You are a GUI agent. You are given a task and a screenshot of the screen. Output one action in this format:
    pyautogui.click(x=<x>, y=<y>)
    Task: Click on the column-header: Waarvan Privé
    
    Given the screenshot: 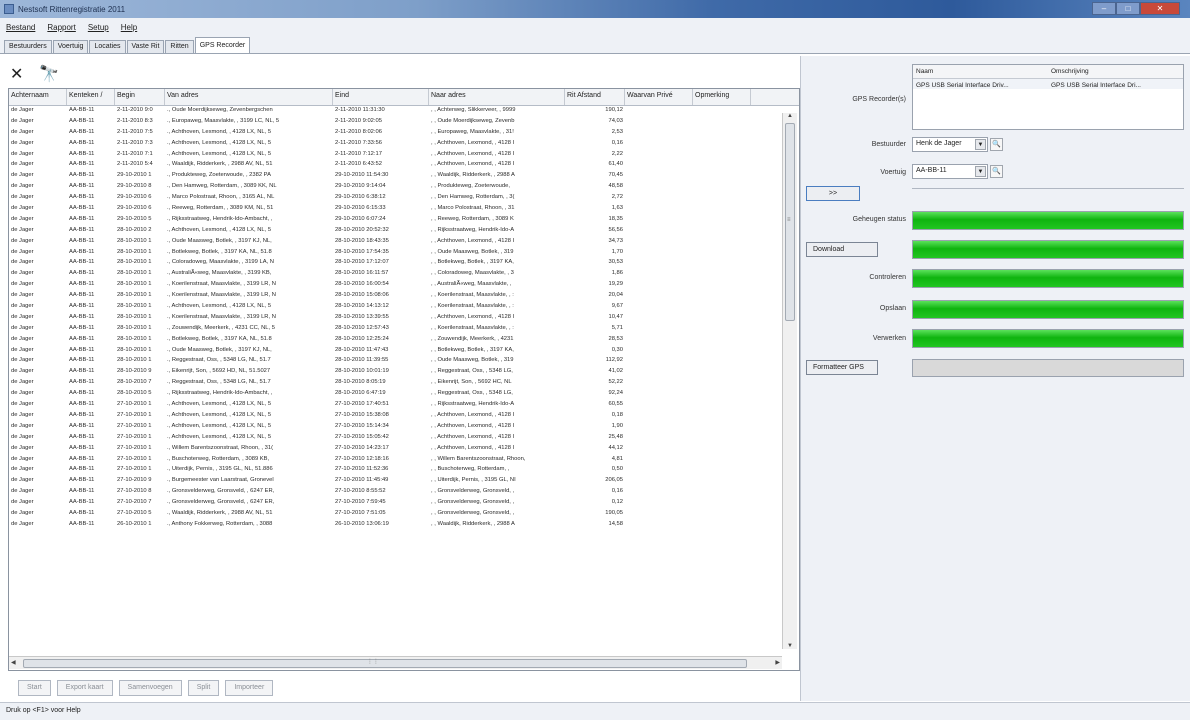 What is the action you would take?
    pyautogui.click(x=659, y=97)
    